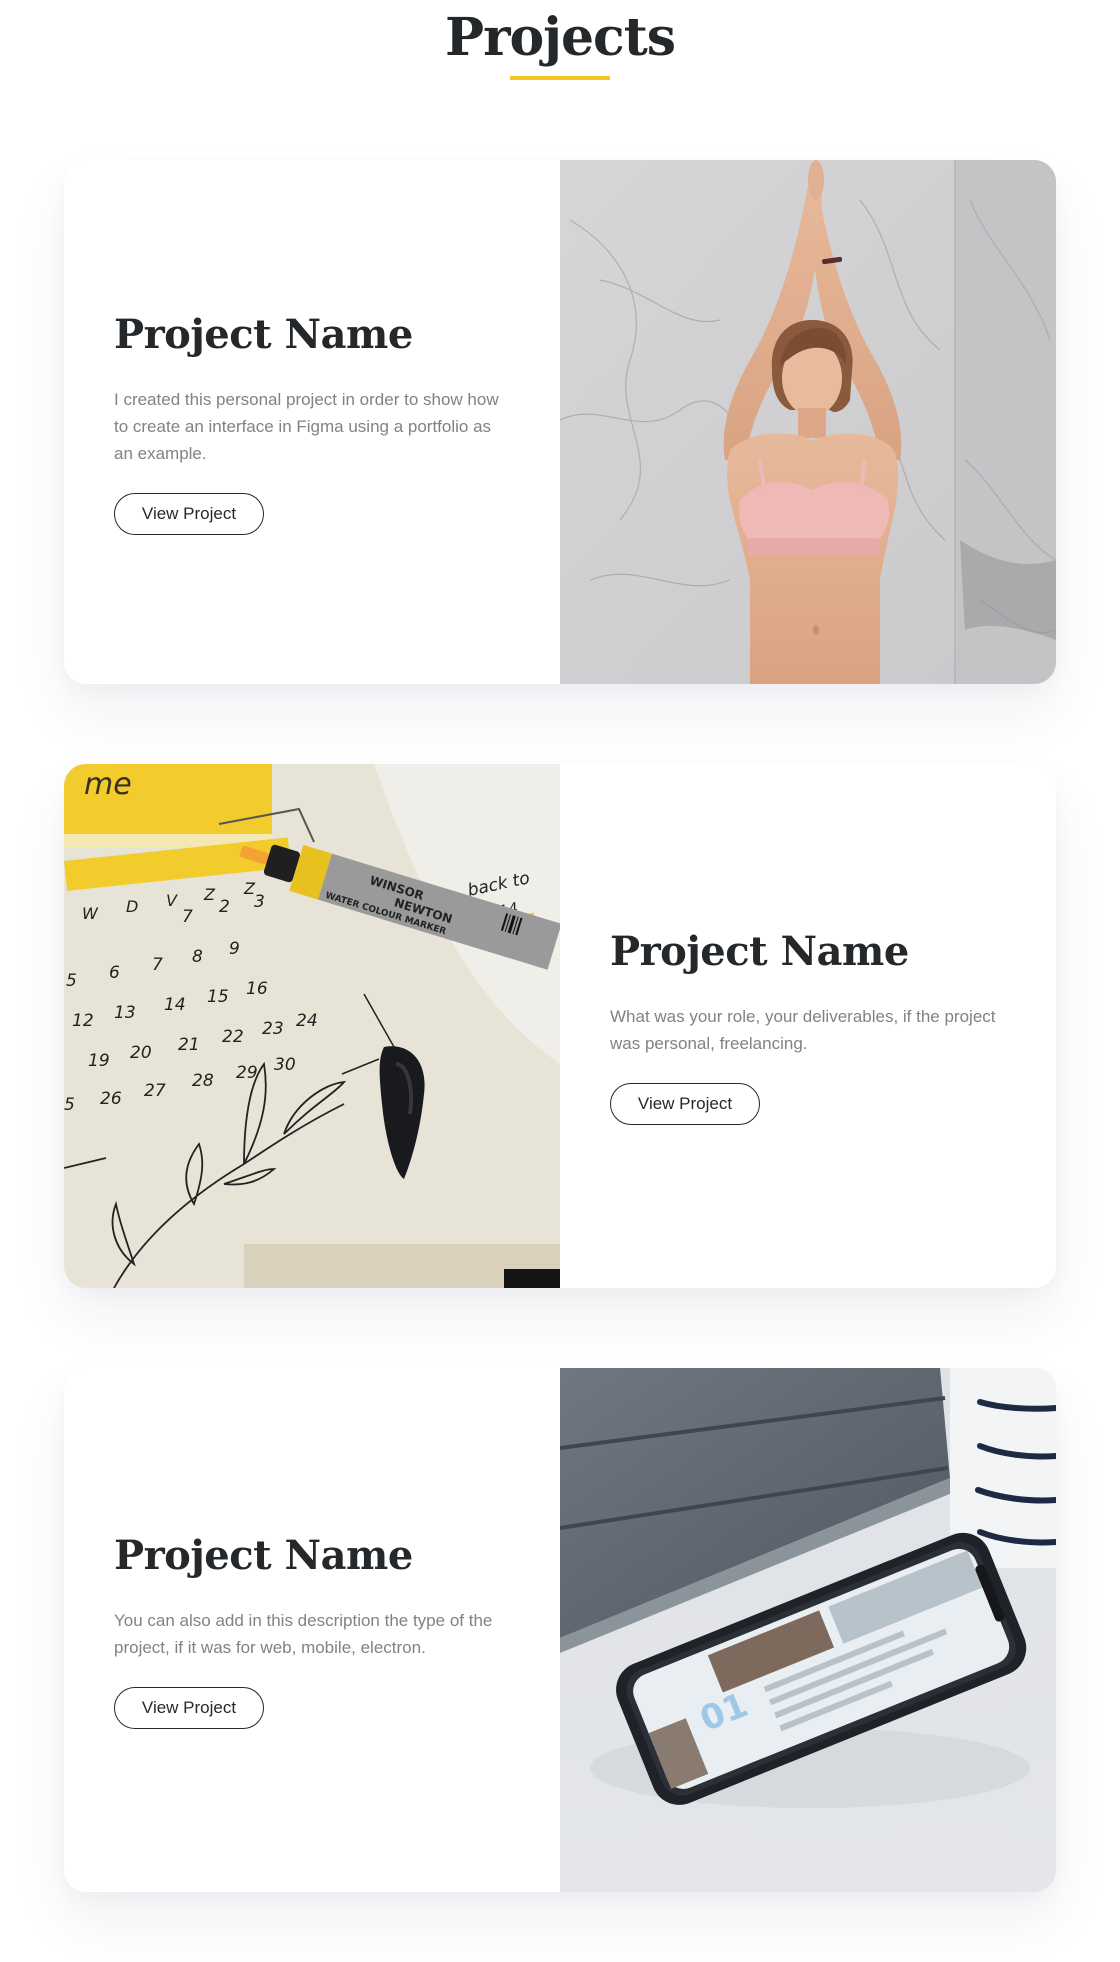  Describe the element at coordinates (90, 913) in the screenshot. I see `calendar-day-letter-1: W` at that location.